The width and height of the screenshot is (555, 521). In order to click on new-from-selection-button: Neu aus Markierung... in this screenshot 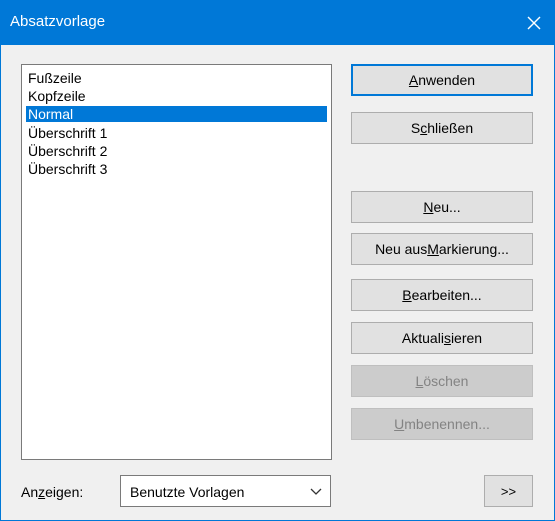, I will do `click(442, 249)`.